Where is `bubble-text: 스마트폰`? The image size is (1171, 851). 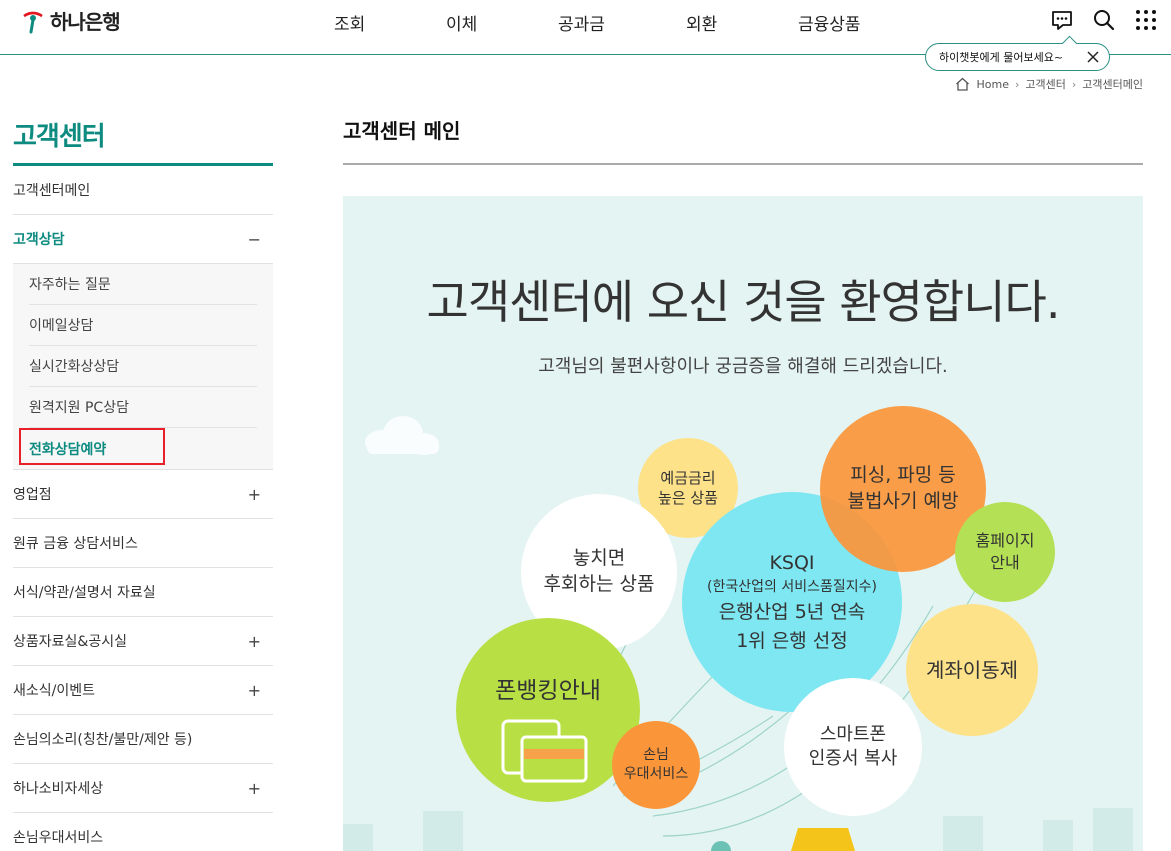 bubble-text: 스마트폰 is located at coordinates (853, 734).